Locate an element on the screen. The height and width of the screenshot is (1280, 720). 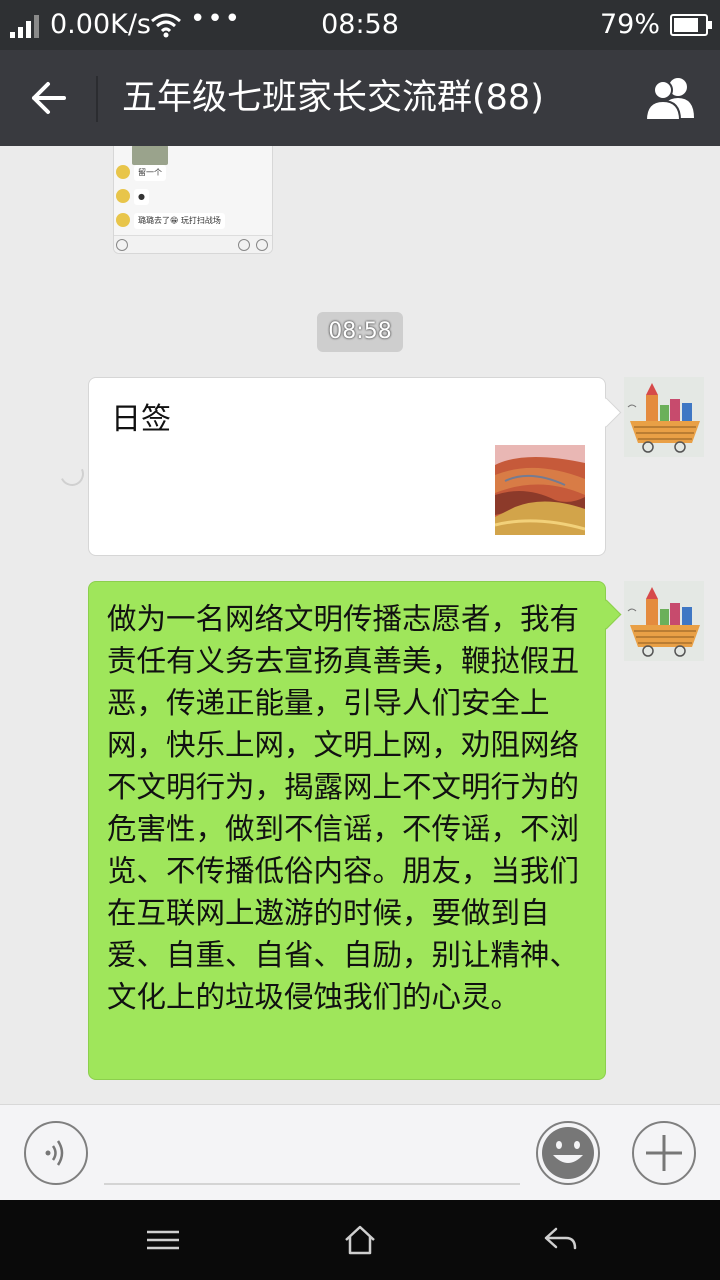
previous-image-message: 留一个 ● 璐璐去了😁 玩打扫战场 is located at coordinates (193, 200).